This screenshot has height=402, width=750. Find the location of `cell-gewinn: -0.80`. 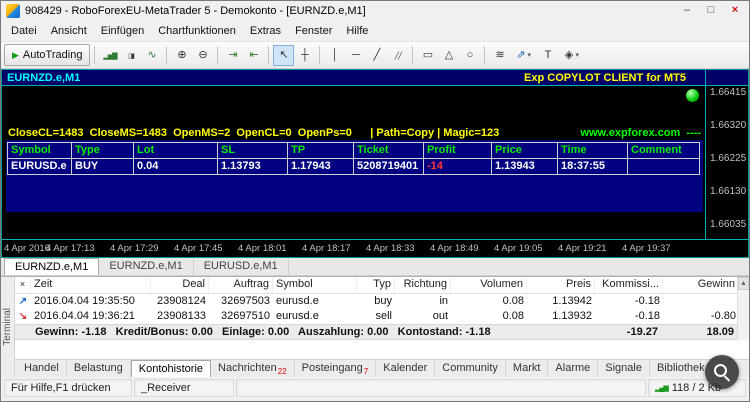

cell-gewinn: -0.80 is located at coordinates (723, 316).